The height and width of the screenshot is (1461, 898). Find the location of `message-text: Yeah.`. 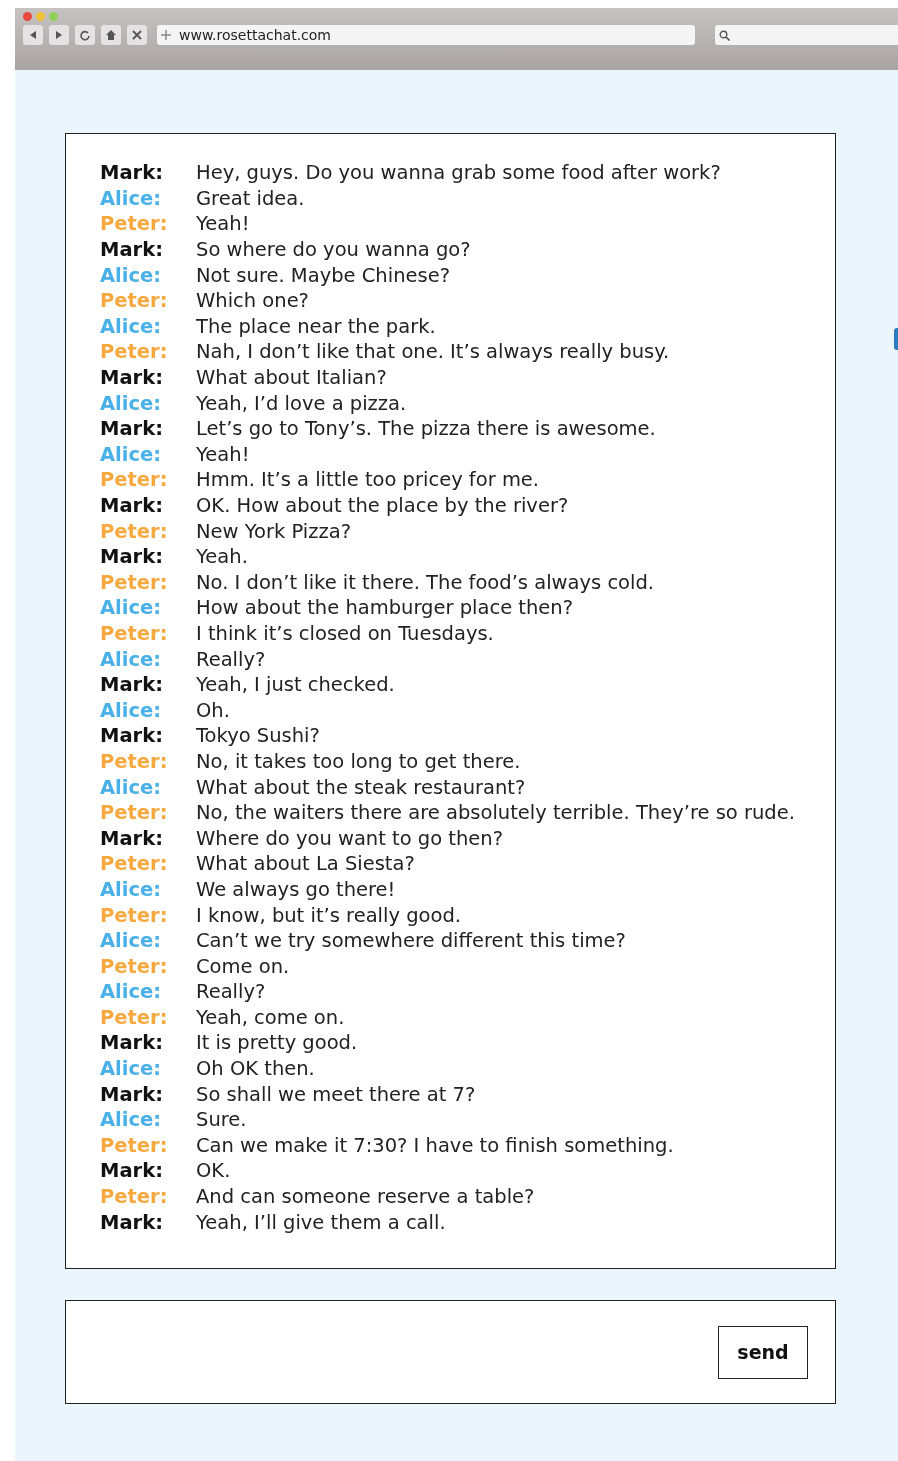

message-text: Yeah. is located at coordinates (222, 557).